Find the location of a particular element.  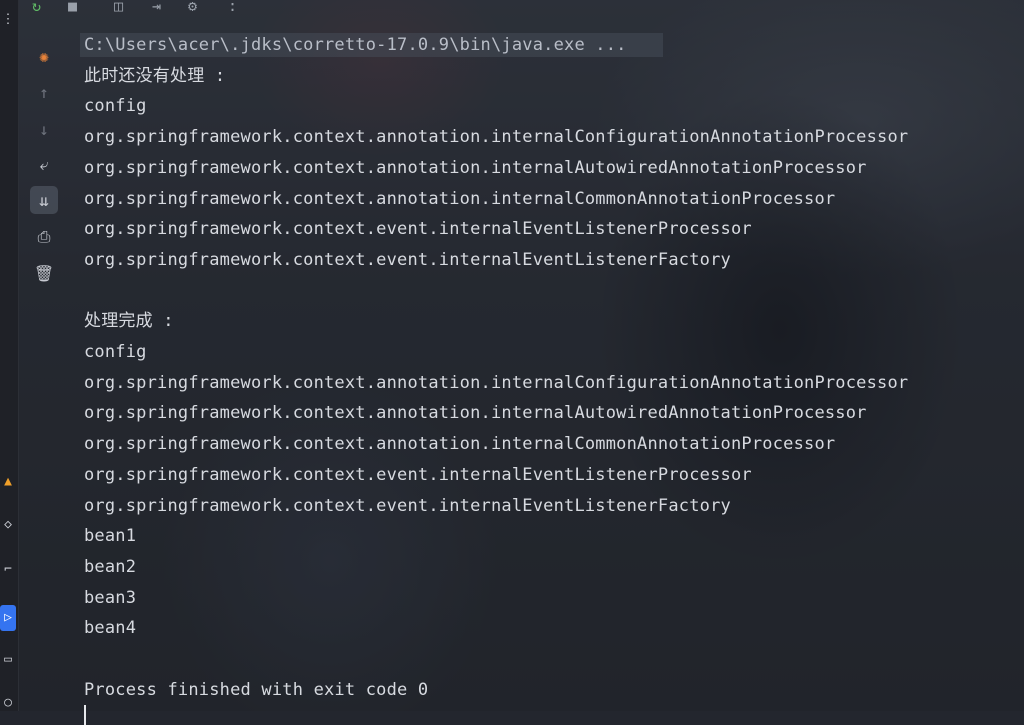

run-toolbar: ↻ ■ ◫ ⇥ ⚙ : is located at coordinates (521, 9).